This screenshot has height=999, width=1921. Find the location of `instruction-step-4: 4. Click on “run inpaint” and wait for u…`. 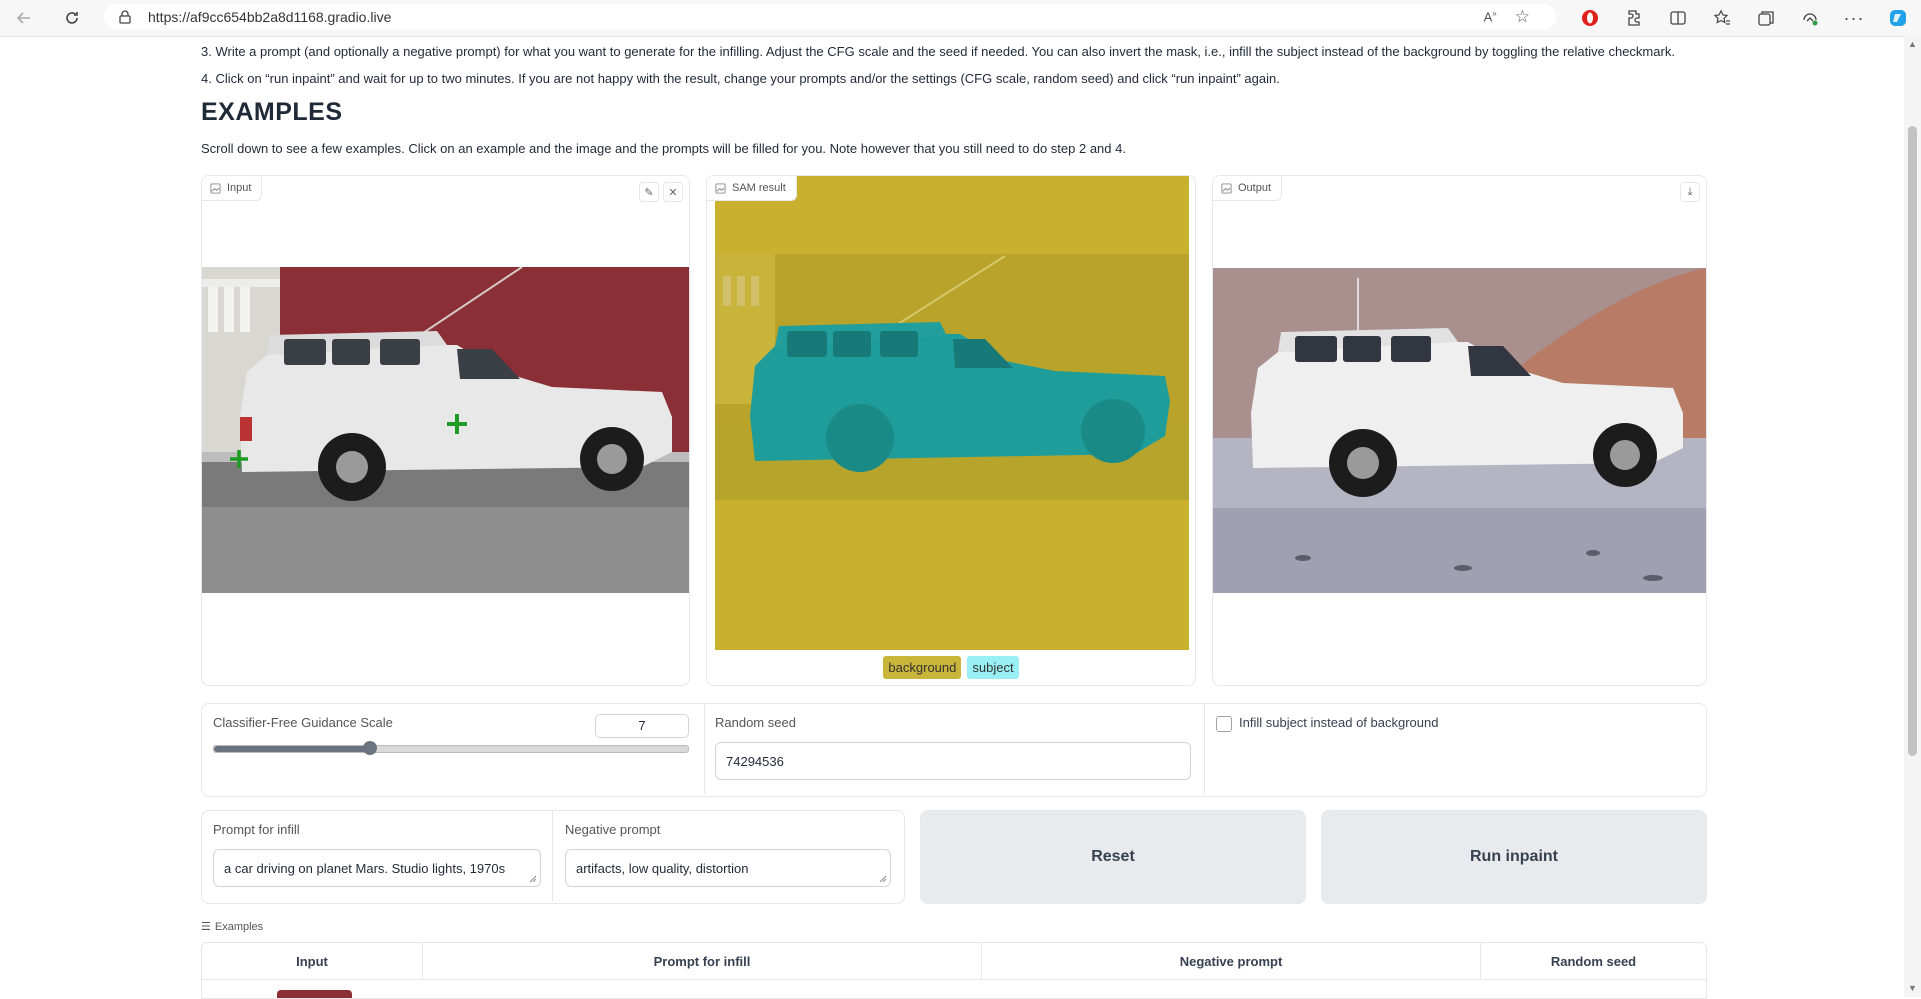

instruction-step-4: 4. Click on “run inpaint” and wait for u… is located at coordinates (740, 78).